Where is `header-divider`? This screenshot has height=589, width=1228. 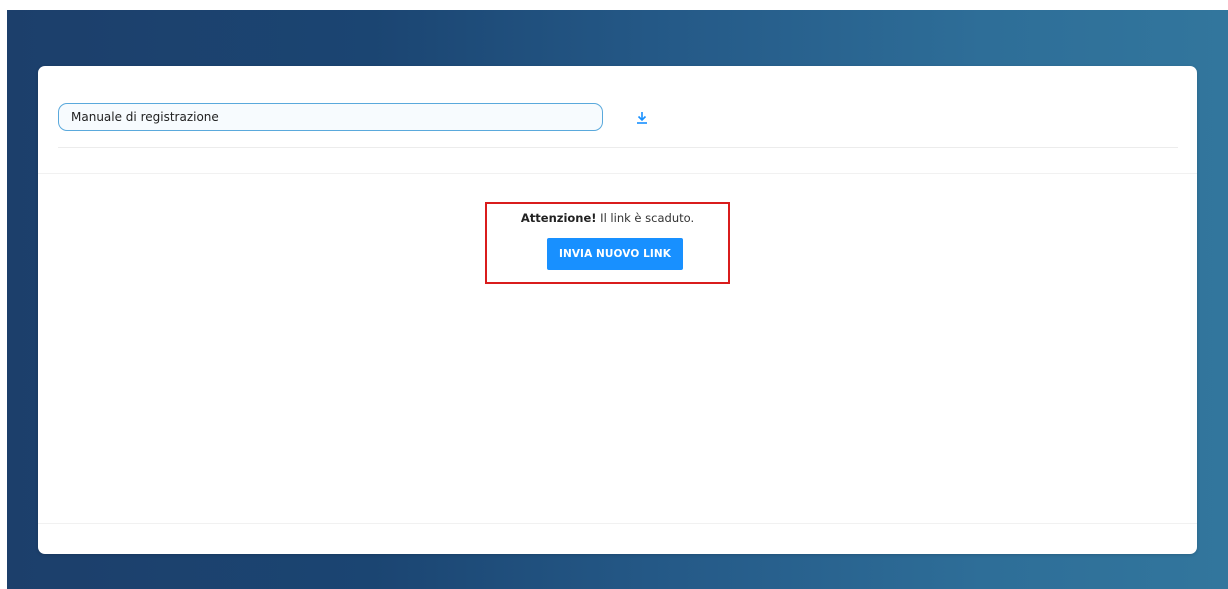 header-divider is located at coordinates (618, 147).